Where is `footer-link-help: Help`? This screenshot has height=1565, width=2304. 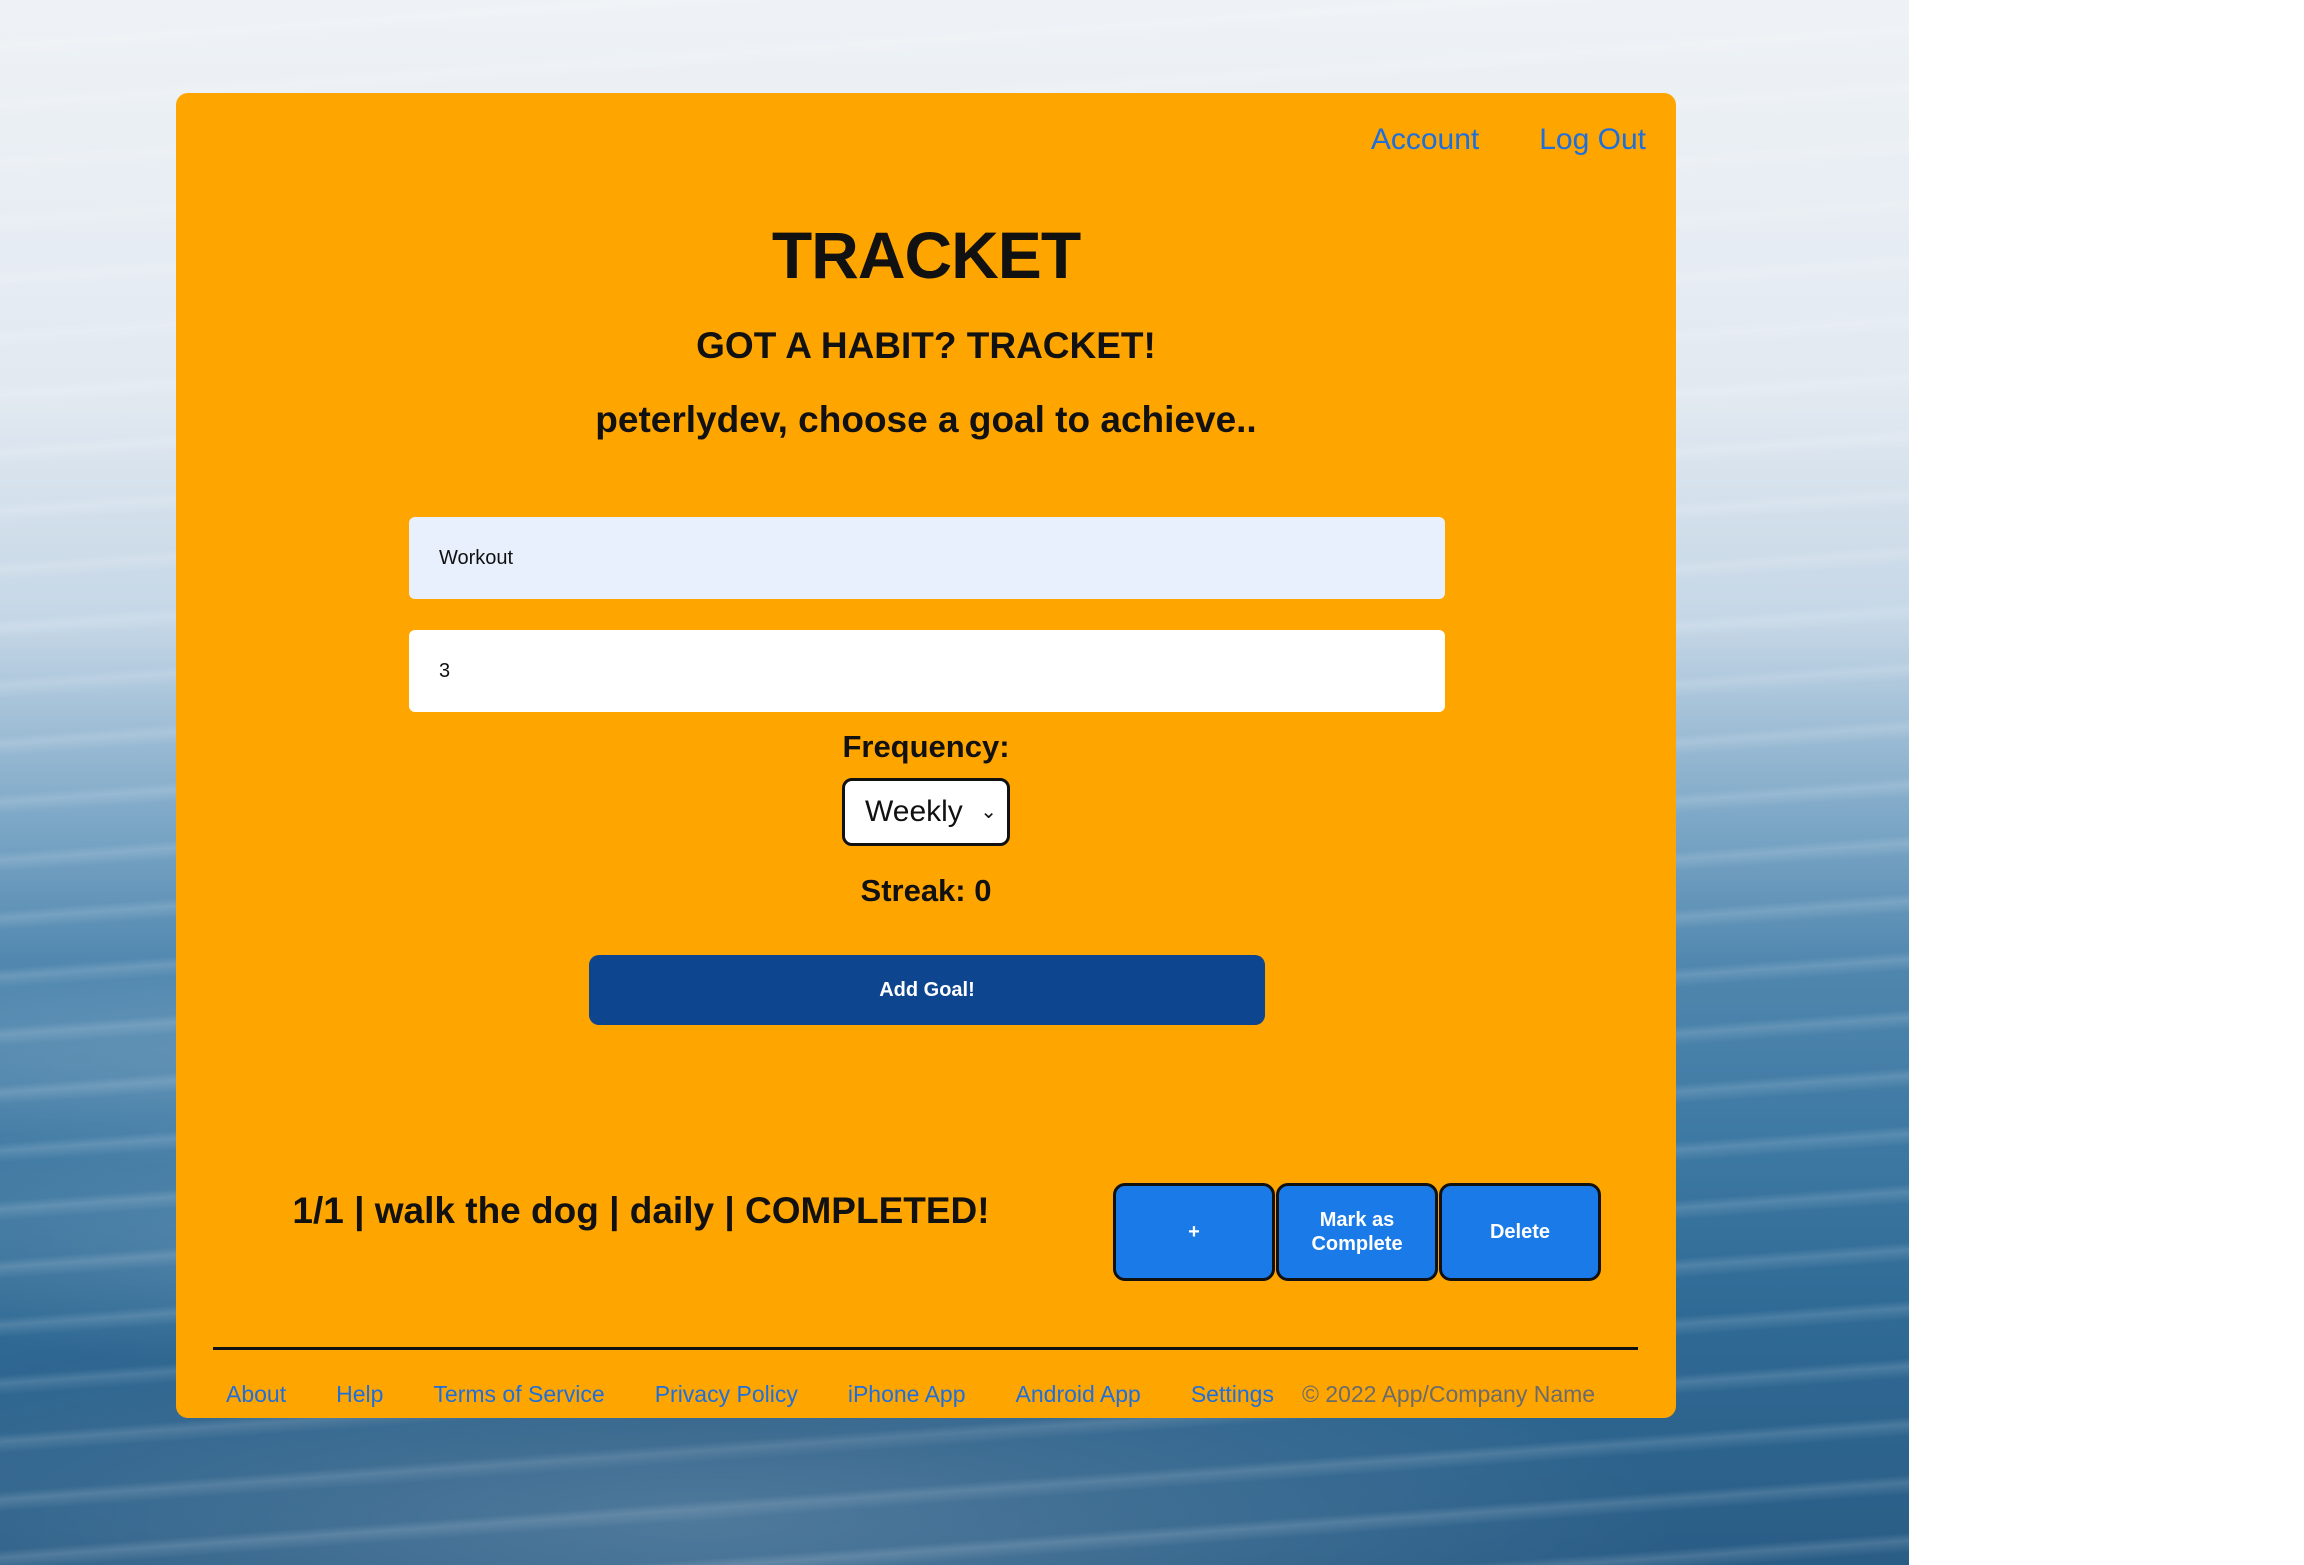 footer-link-help: Help is located at coordinates (359, 1394).